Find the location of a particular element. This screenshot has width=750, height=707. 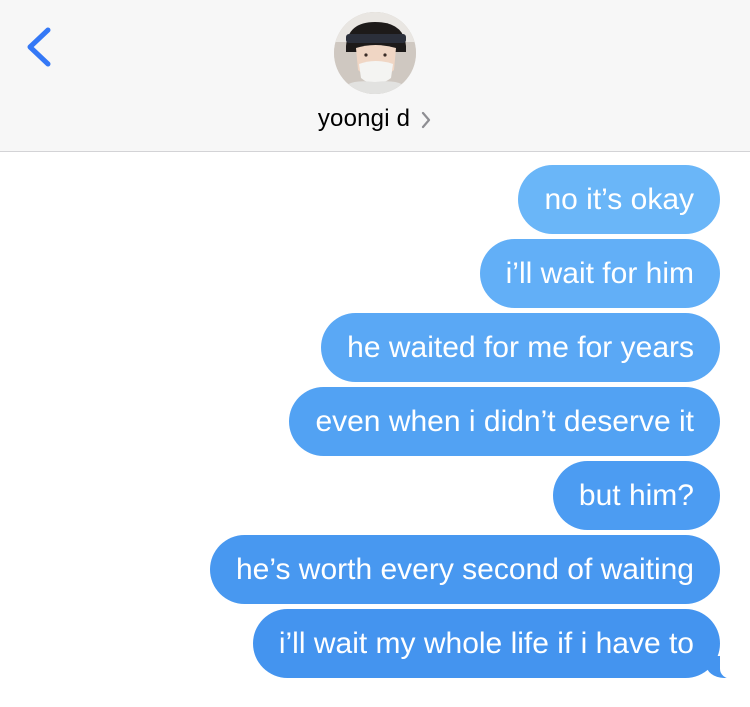

sent-message-bubble: even when i didn’t deserve it is located at coordinates (504, 421).